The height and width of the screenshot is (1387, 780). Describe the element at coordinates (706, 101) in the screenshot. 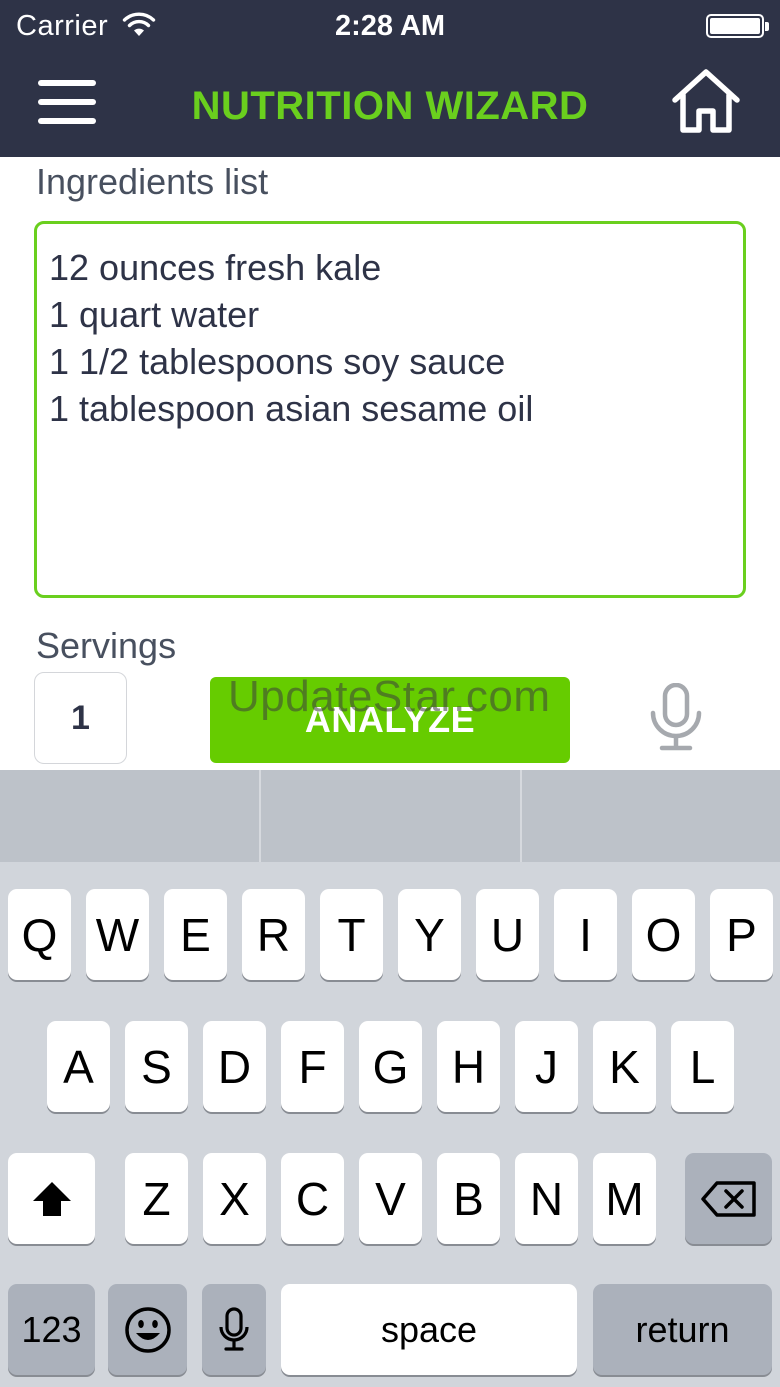

I see `home-icon` at that location.